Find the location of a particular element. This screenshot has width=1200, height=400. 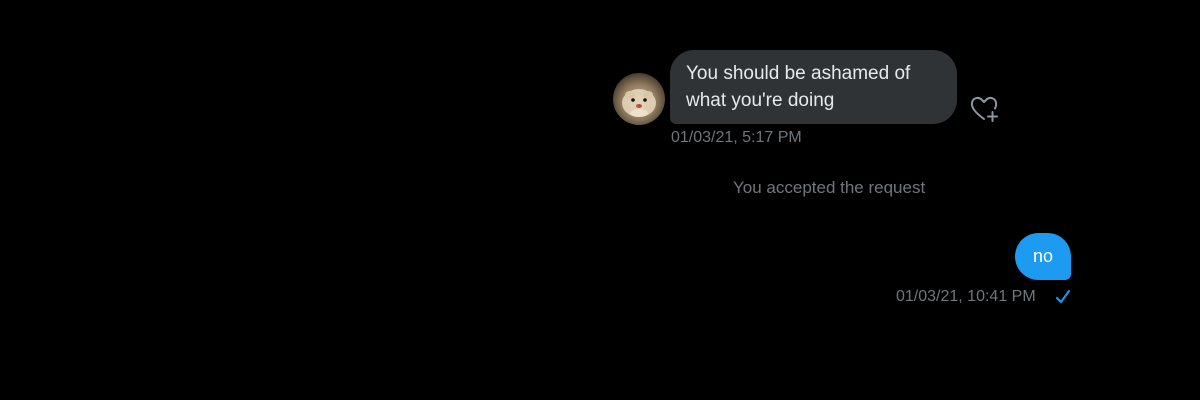

incoming-message-line-2: what you're doing is located at coordinates (760, 100).